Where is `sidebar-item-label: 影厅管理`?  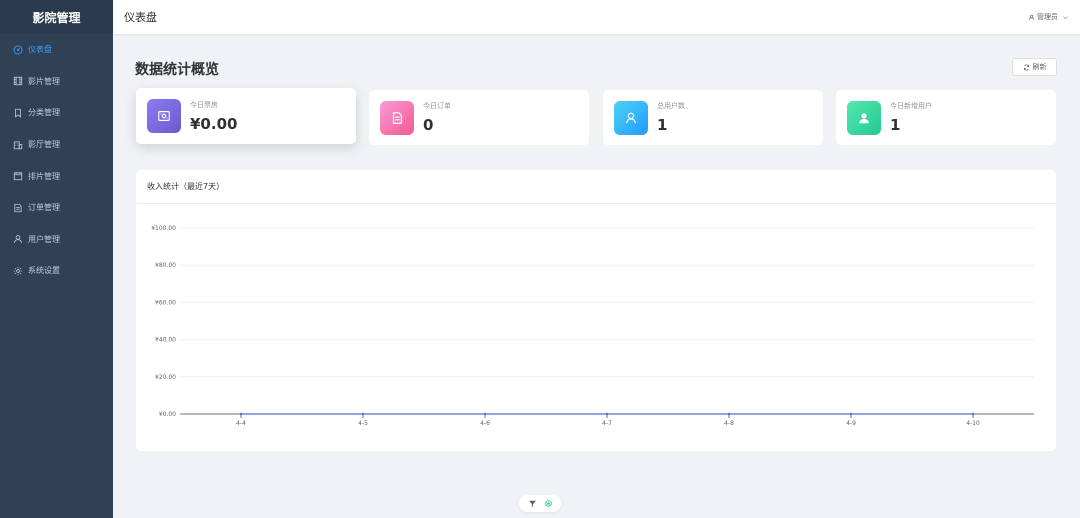 sidebar-item-label: 影厅管理 is located at coordinates (44, 145).